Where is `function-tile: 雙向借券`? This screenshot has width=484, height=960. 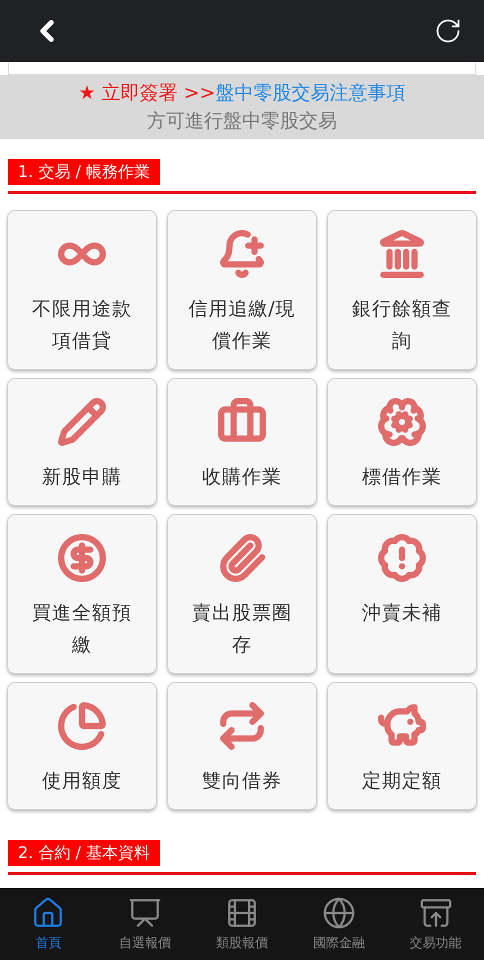 function-tile: 雙向借券 is located at coordinates (242, 746).